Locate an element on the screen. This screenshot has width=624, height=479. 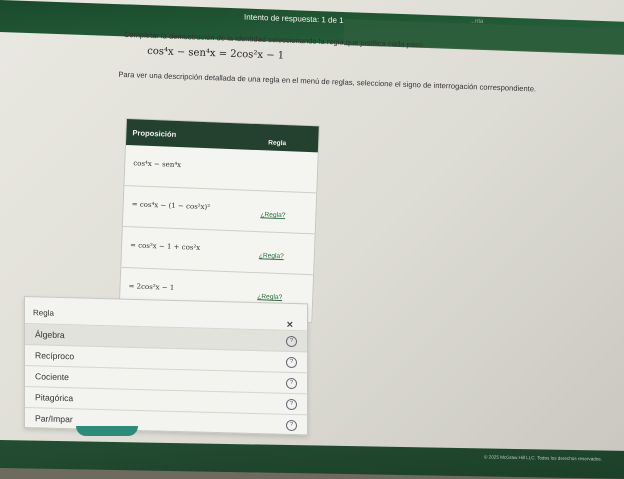
table-row: cos⁴x − sen⁴x is located at coordinates (221, 169).